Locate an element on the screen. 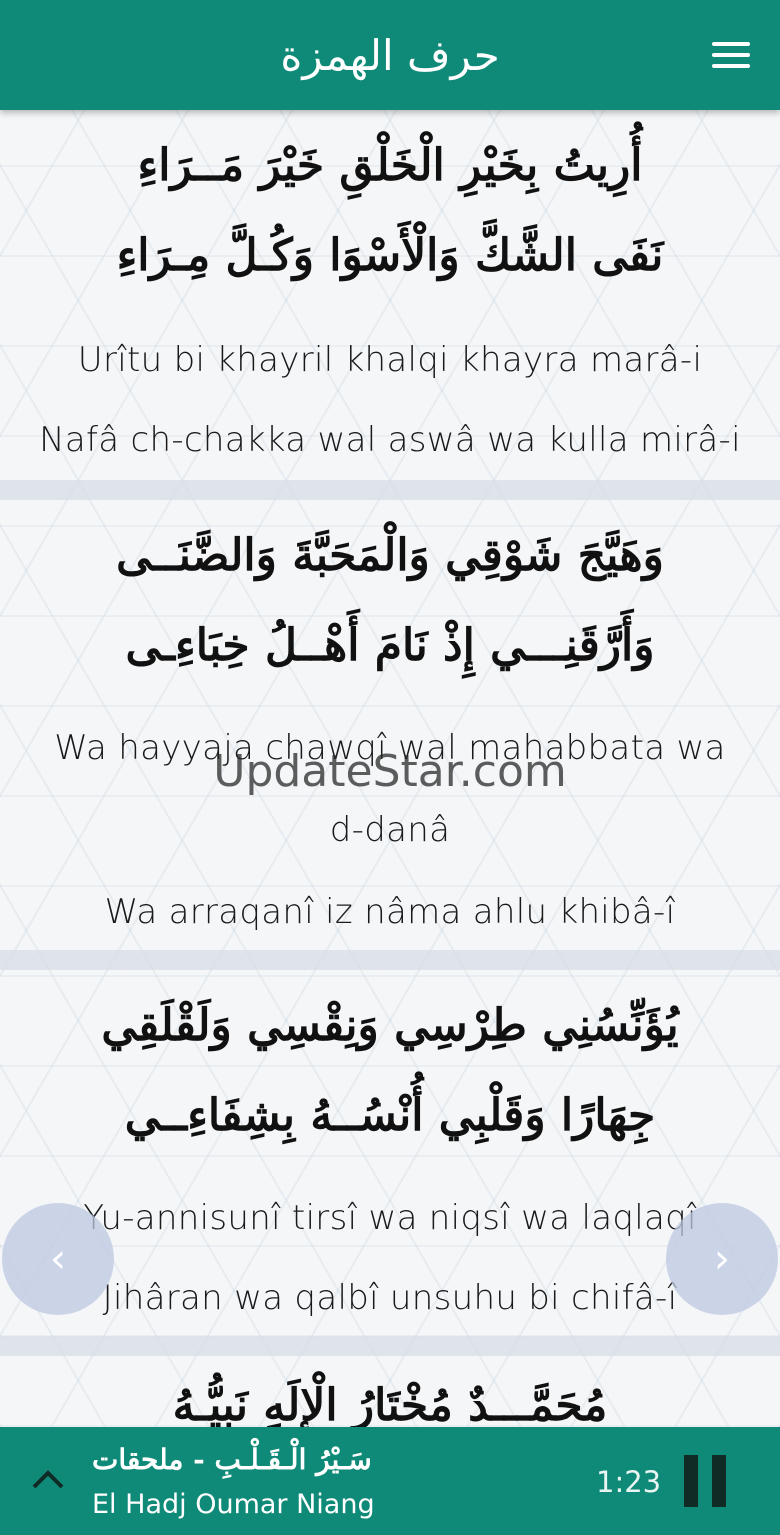 This screenshot has width=780, height=1535. pause-button is located at coordinates (706, 1481).